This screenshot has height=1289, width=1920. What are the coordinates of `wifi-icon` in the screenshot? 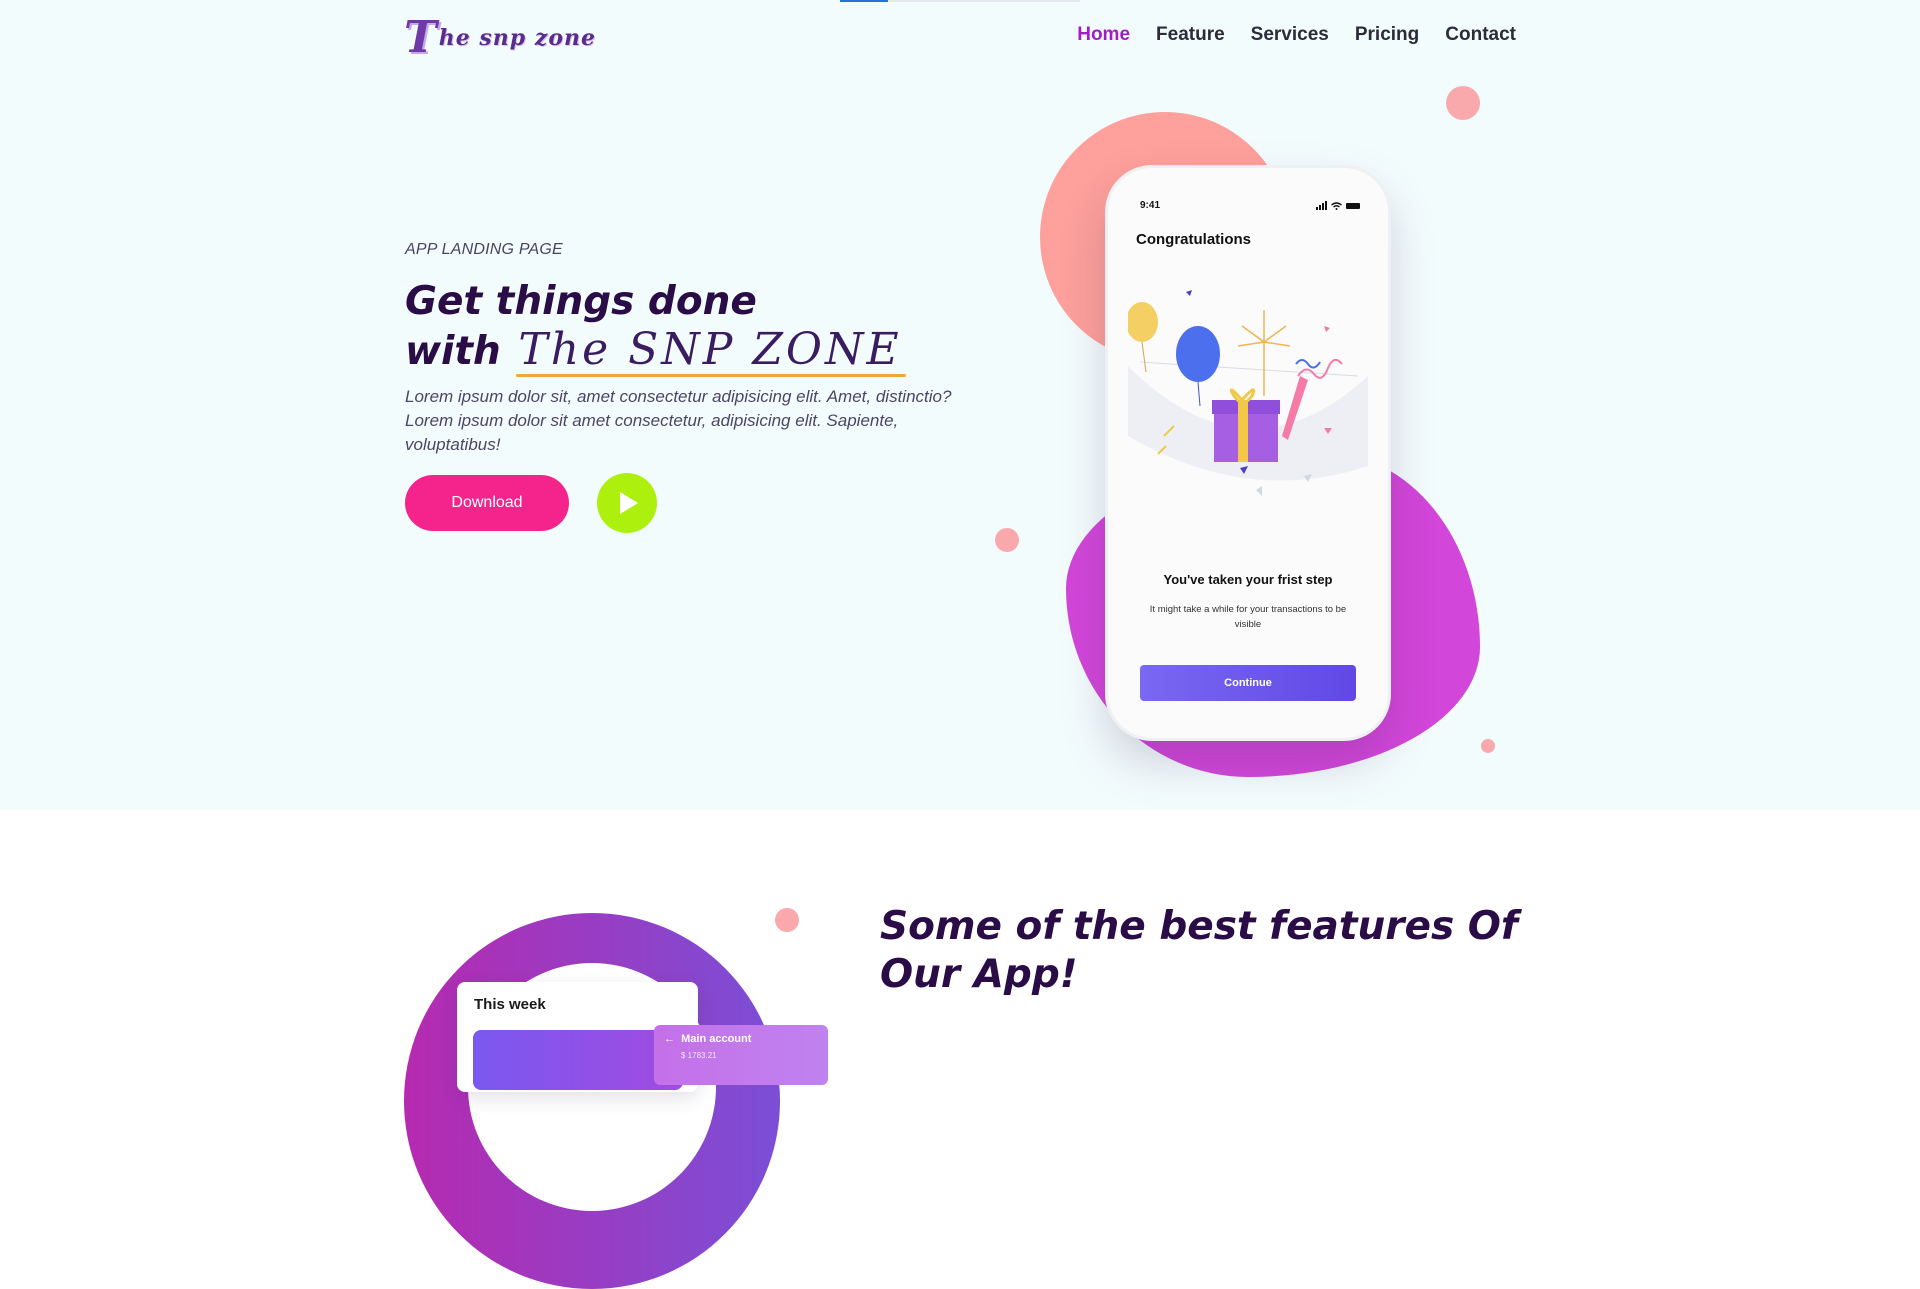 It's located at (1336, 205).